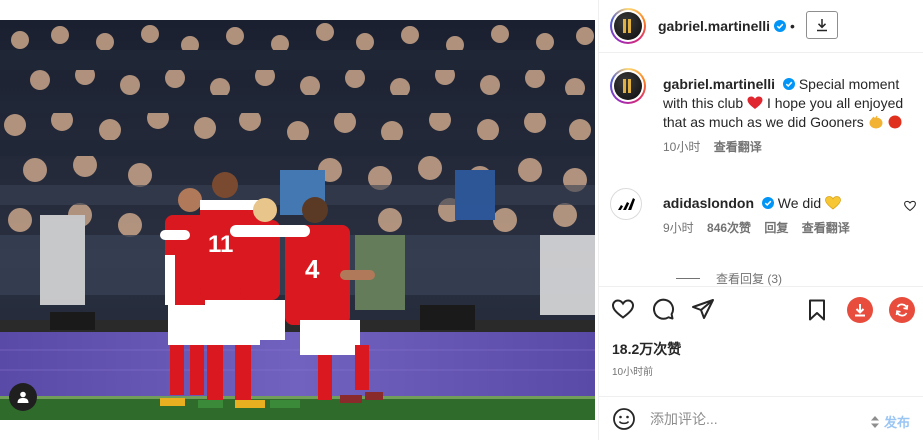 This screenshot has height=440, width=923. Describe the element at coordinates (897, 422) in the screenshot. I see `post-comment-label: 发布` at that location.